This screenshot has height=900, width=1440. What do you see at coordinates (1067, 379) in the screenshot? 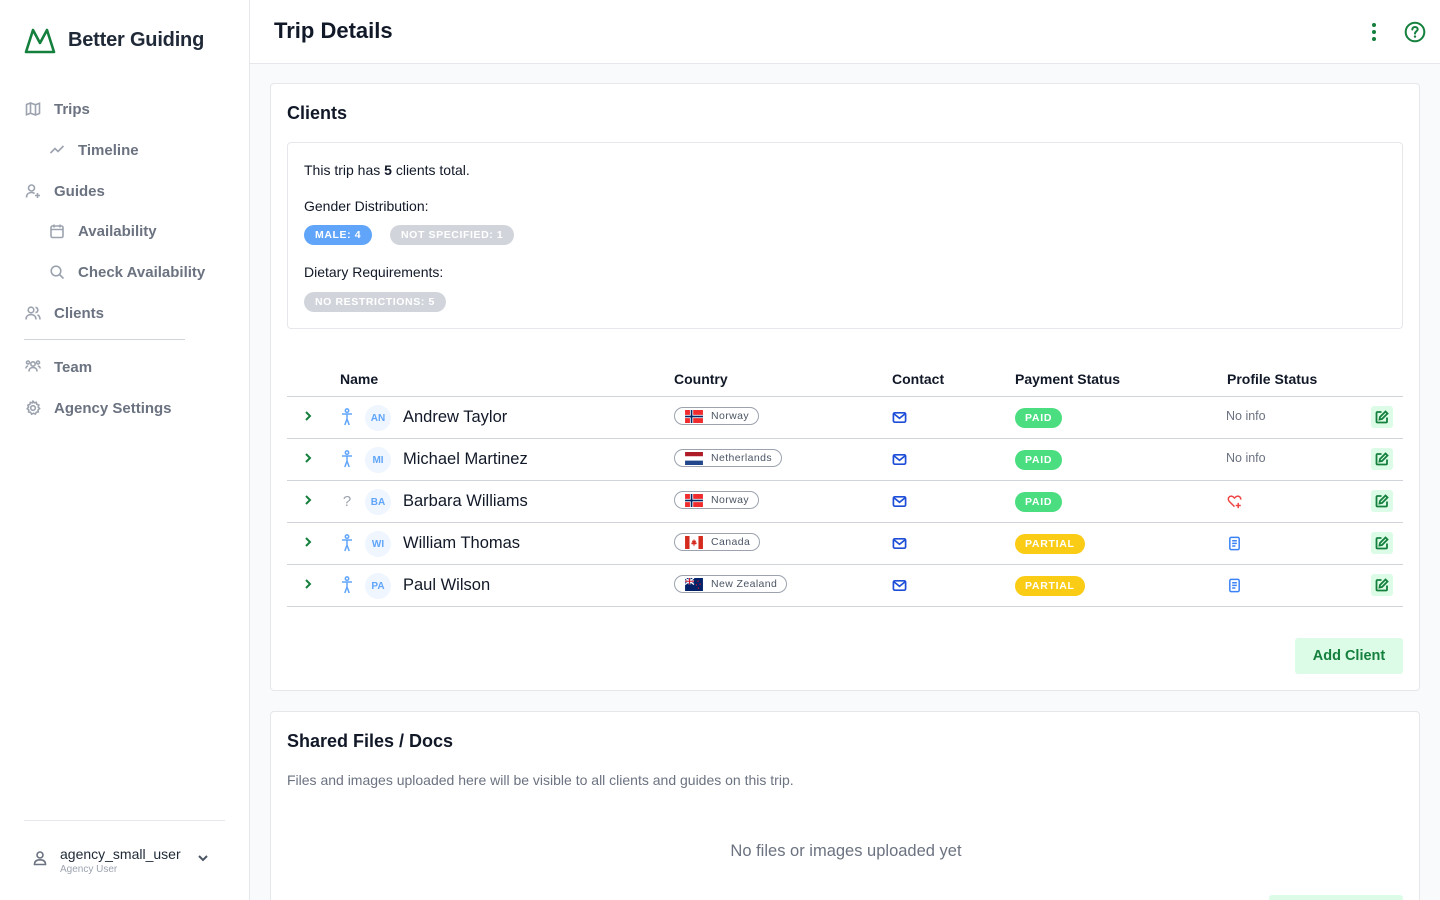
I see `column-header-payment-status: Payment Status` at bounding box center [1067, 379].